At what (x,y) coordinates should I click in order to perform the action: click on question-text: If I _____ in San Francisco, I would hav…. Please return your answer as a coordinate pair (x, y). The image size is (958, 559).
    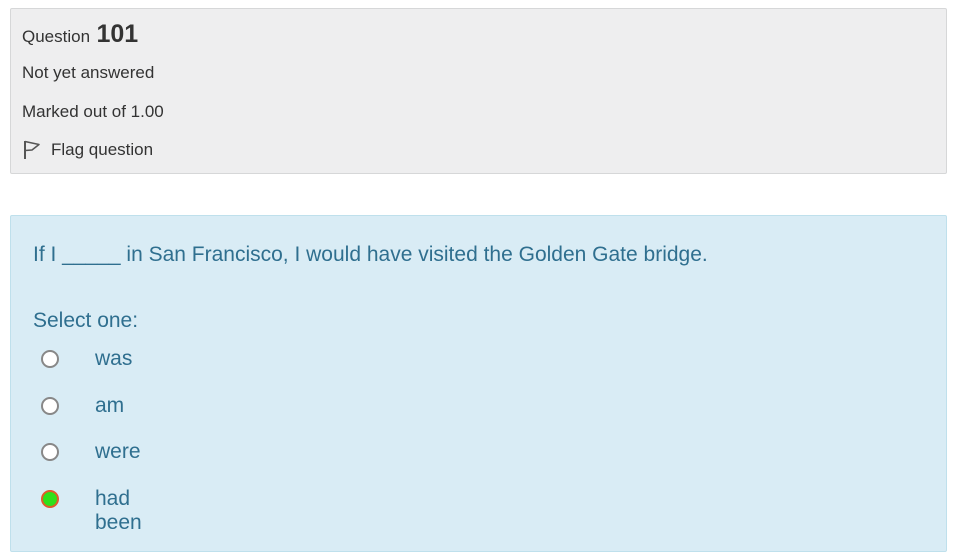
    Looking at the image, I should click on (370, 254).